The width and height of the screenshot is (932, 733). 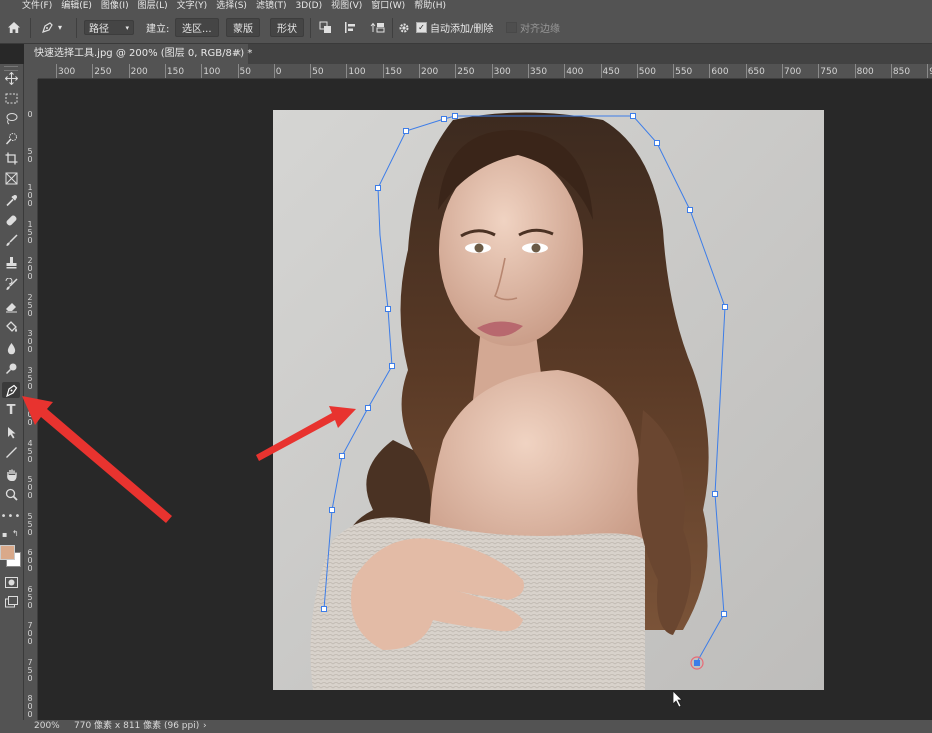 I want to click on options-bar: ▾ 路径 ▾ 建立: 选区... 蒙版 形状 ✓ 自动添加/删除 对齐边缘, so click(x=466, y=28).